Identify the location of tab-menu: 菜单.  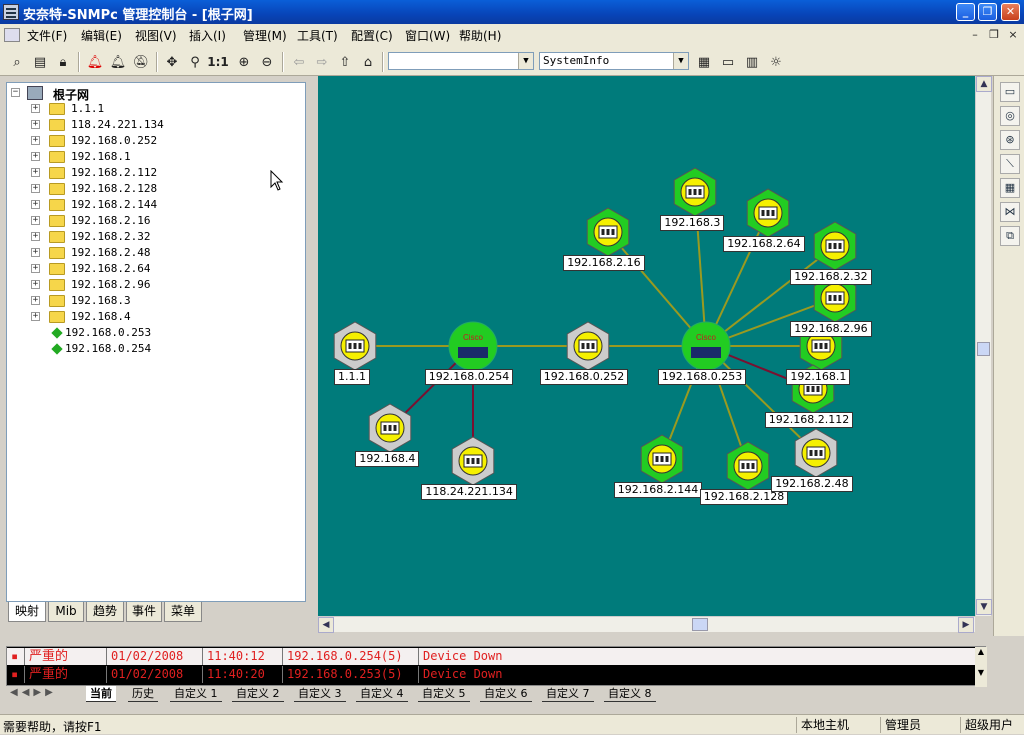
(183, 612).